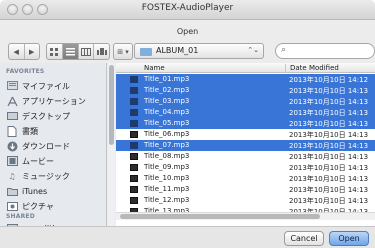  I want to click on horizontal-scroll-thumb, so click(220, 216).